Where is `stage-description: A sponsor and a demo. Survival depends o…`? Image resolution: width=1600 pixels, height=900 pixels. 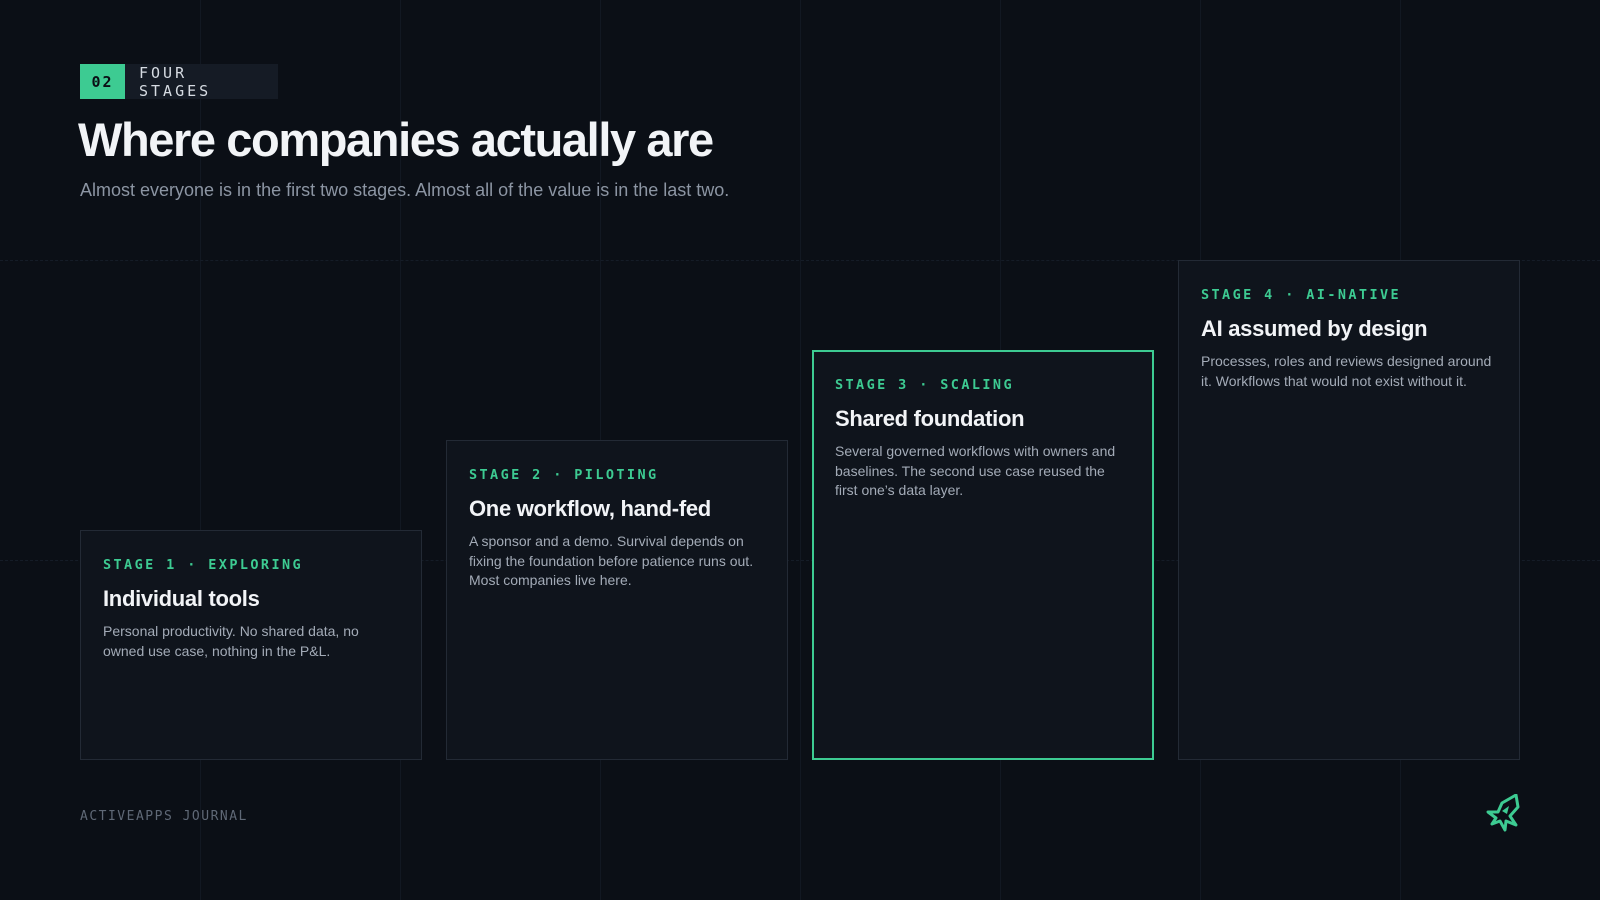 stage-description: A sponsor and a demo. Survival depends o… is located at coordinates (611, 560).